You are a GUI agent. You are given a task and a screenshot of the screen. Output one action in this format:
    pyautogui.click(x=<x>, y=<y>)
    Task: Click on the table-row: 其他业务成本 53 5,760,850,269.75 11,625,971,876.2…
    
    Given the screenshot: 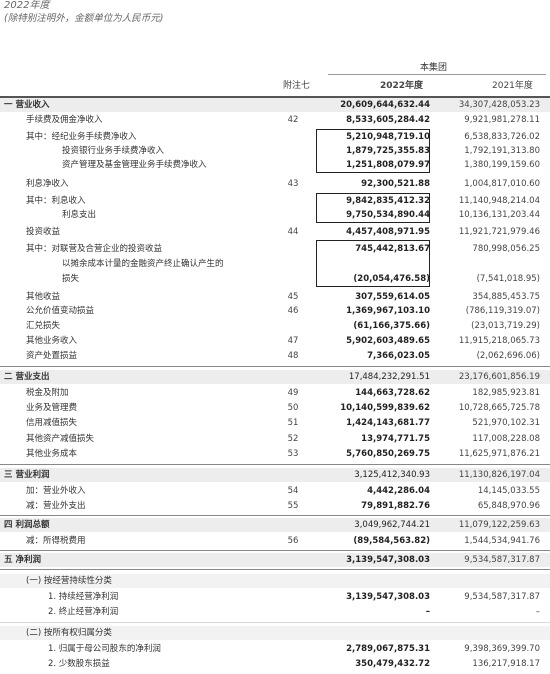 What is the action you would take?
    pyautogui.click(x=283, y=454)
    